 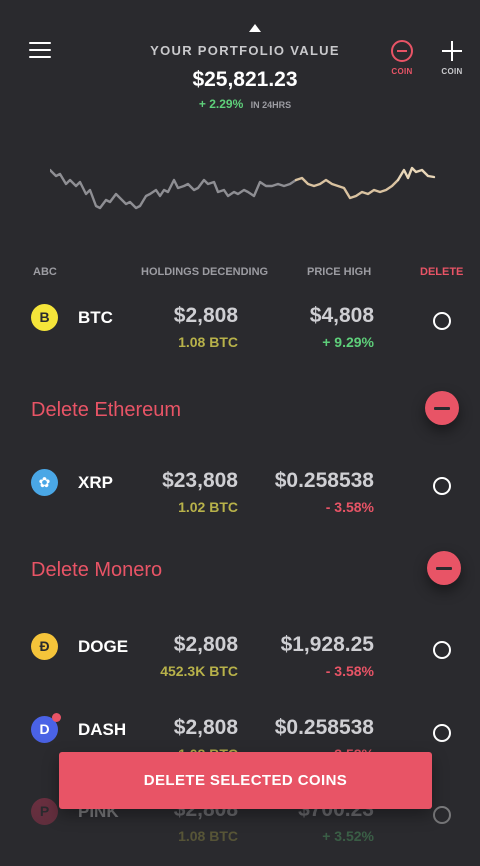 What do you see at coordinates (102, 729) in the screenshot?
I see `coin-symbol: DASH` at bounding box center [102, 729].